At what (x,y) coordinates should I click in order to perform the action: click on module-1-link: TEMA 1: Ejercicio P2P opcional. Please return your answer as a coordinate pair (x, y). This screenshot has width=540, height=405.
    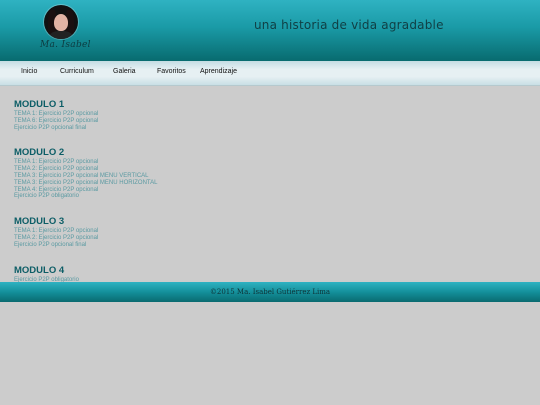
    Looking at the image, I should click on (264, 114).